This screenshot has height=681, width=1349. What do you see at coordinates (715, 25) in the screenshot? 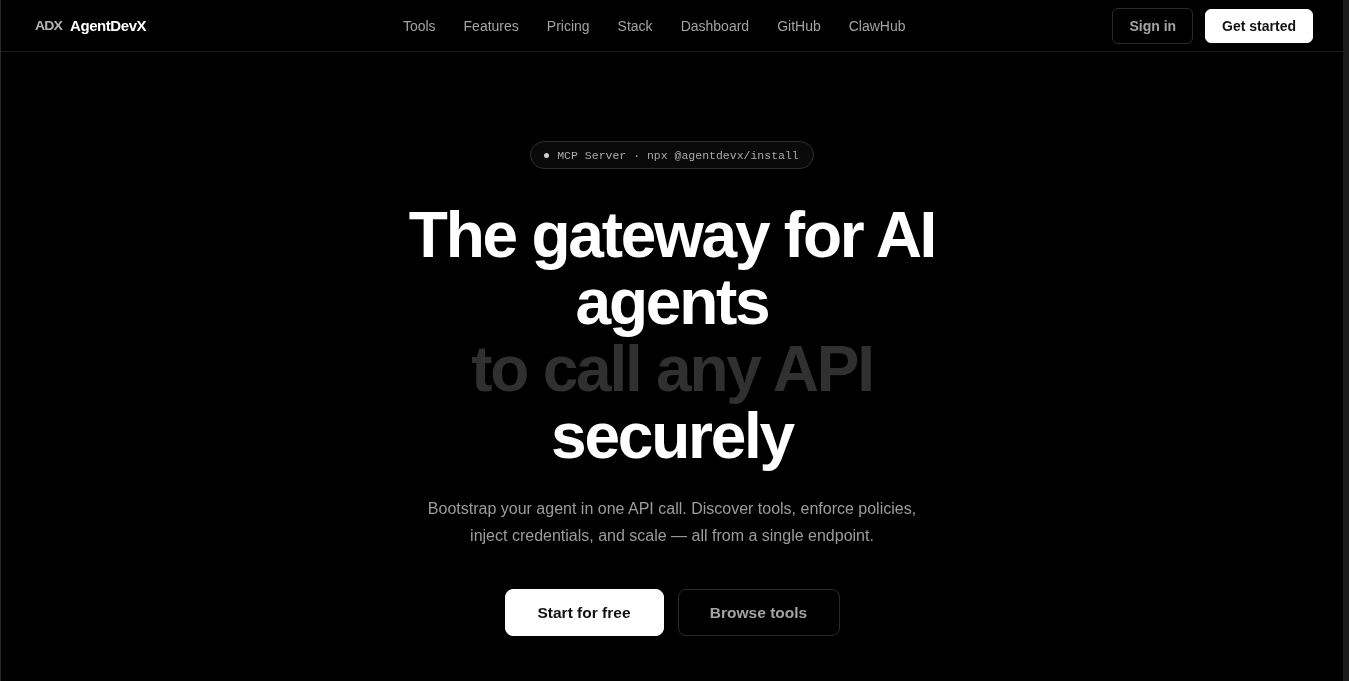
I see `nav-link: Dashboard` at bounding box center [715, 25].